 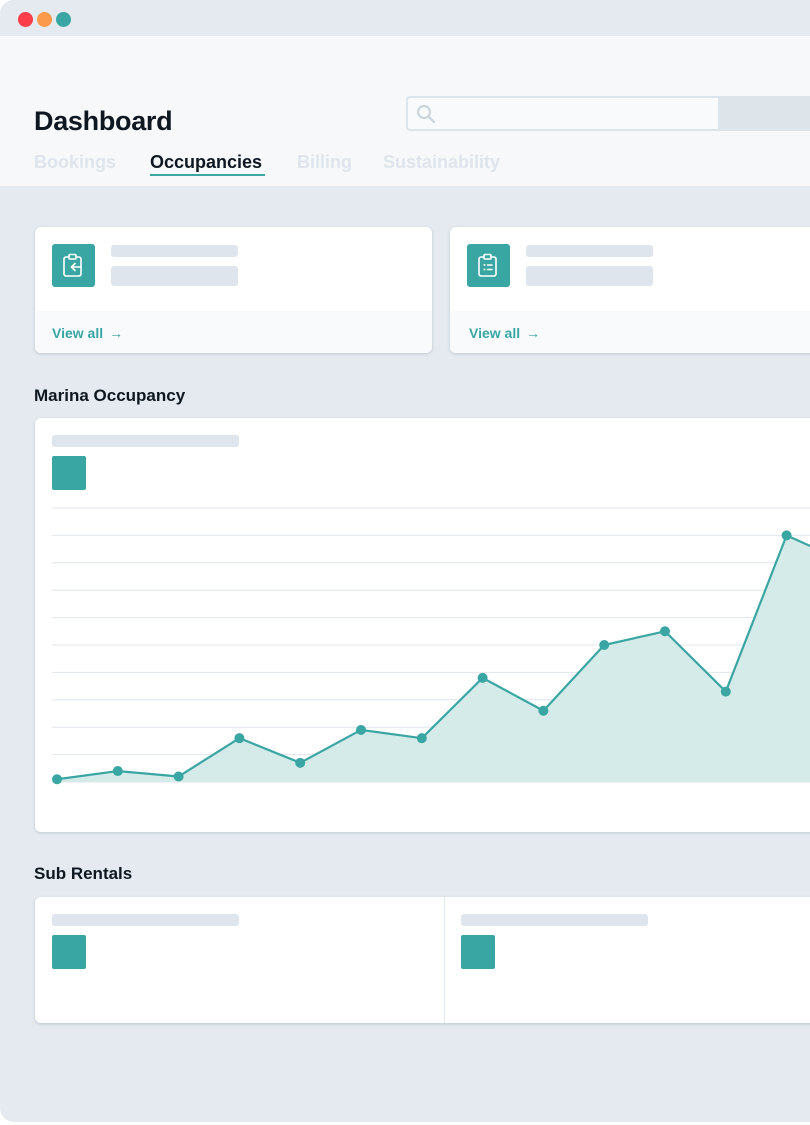 I want to click on active-tab-indicator, so click(x=207, y=175).